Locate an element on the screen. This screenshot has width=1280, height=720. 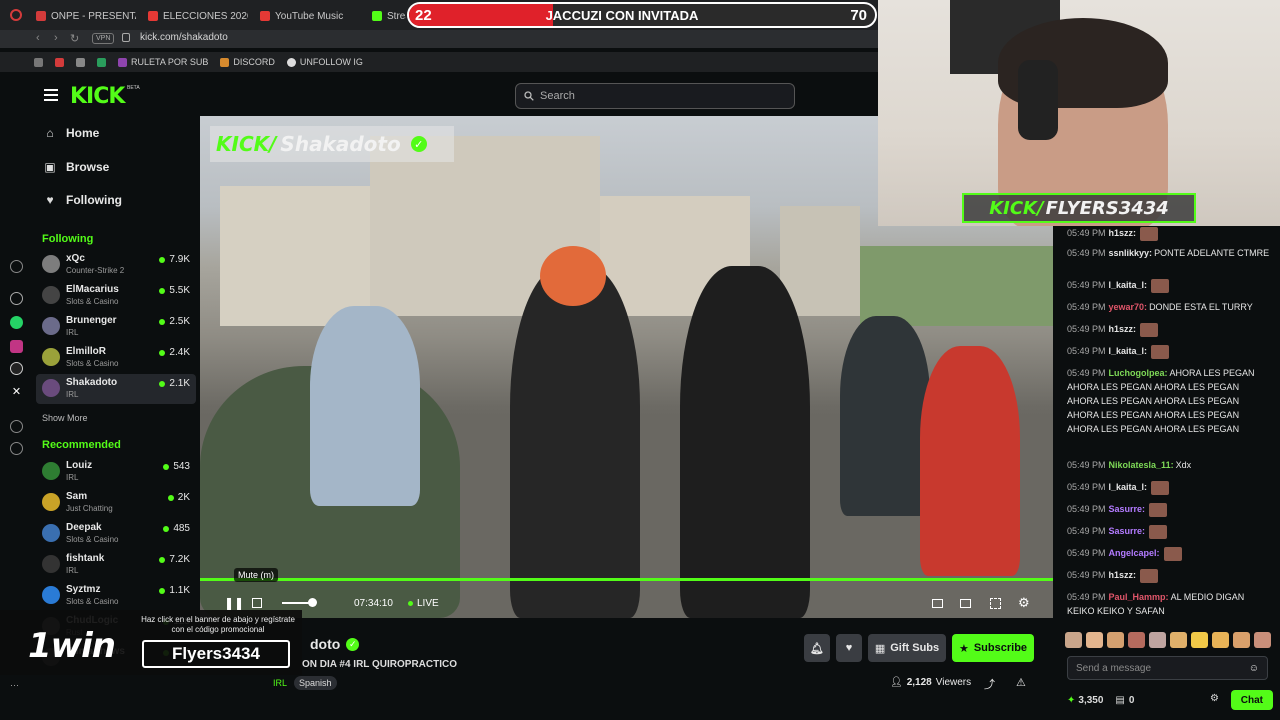
video-progress-bar is located at coordinates (626, 579).